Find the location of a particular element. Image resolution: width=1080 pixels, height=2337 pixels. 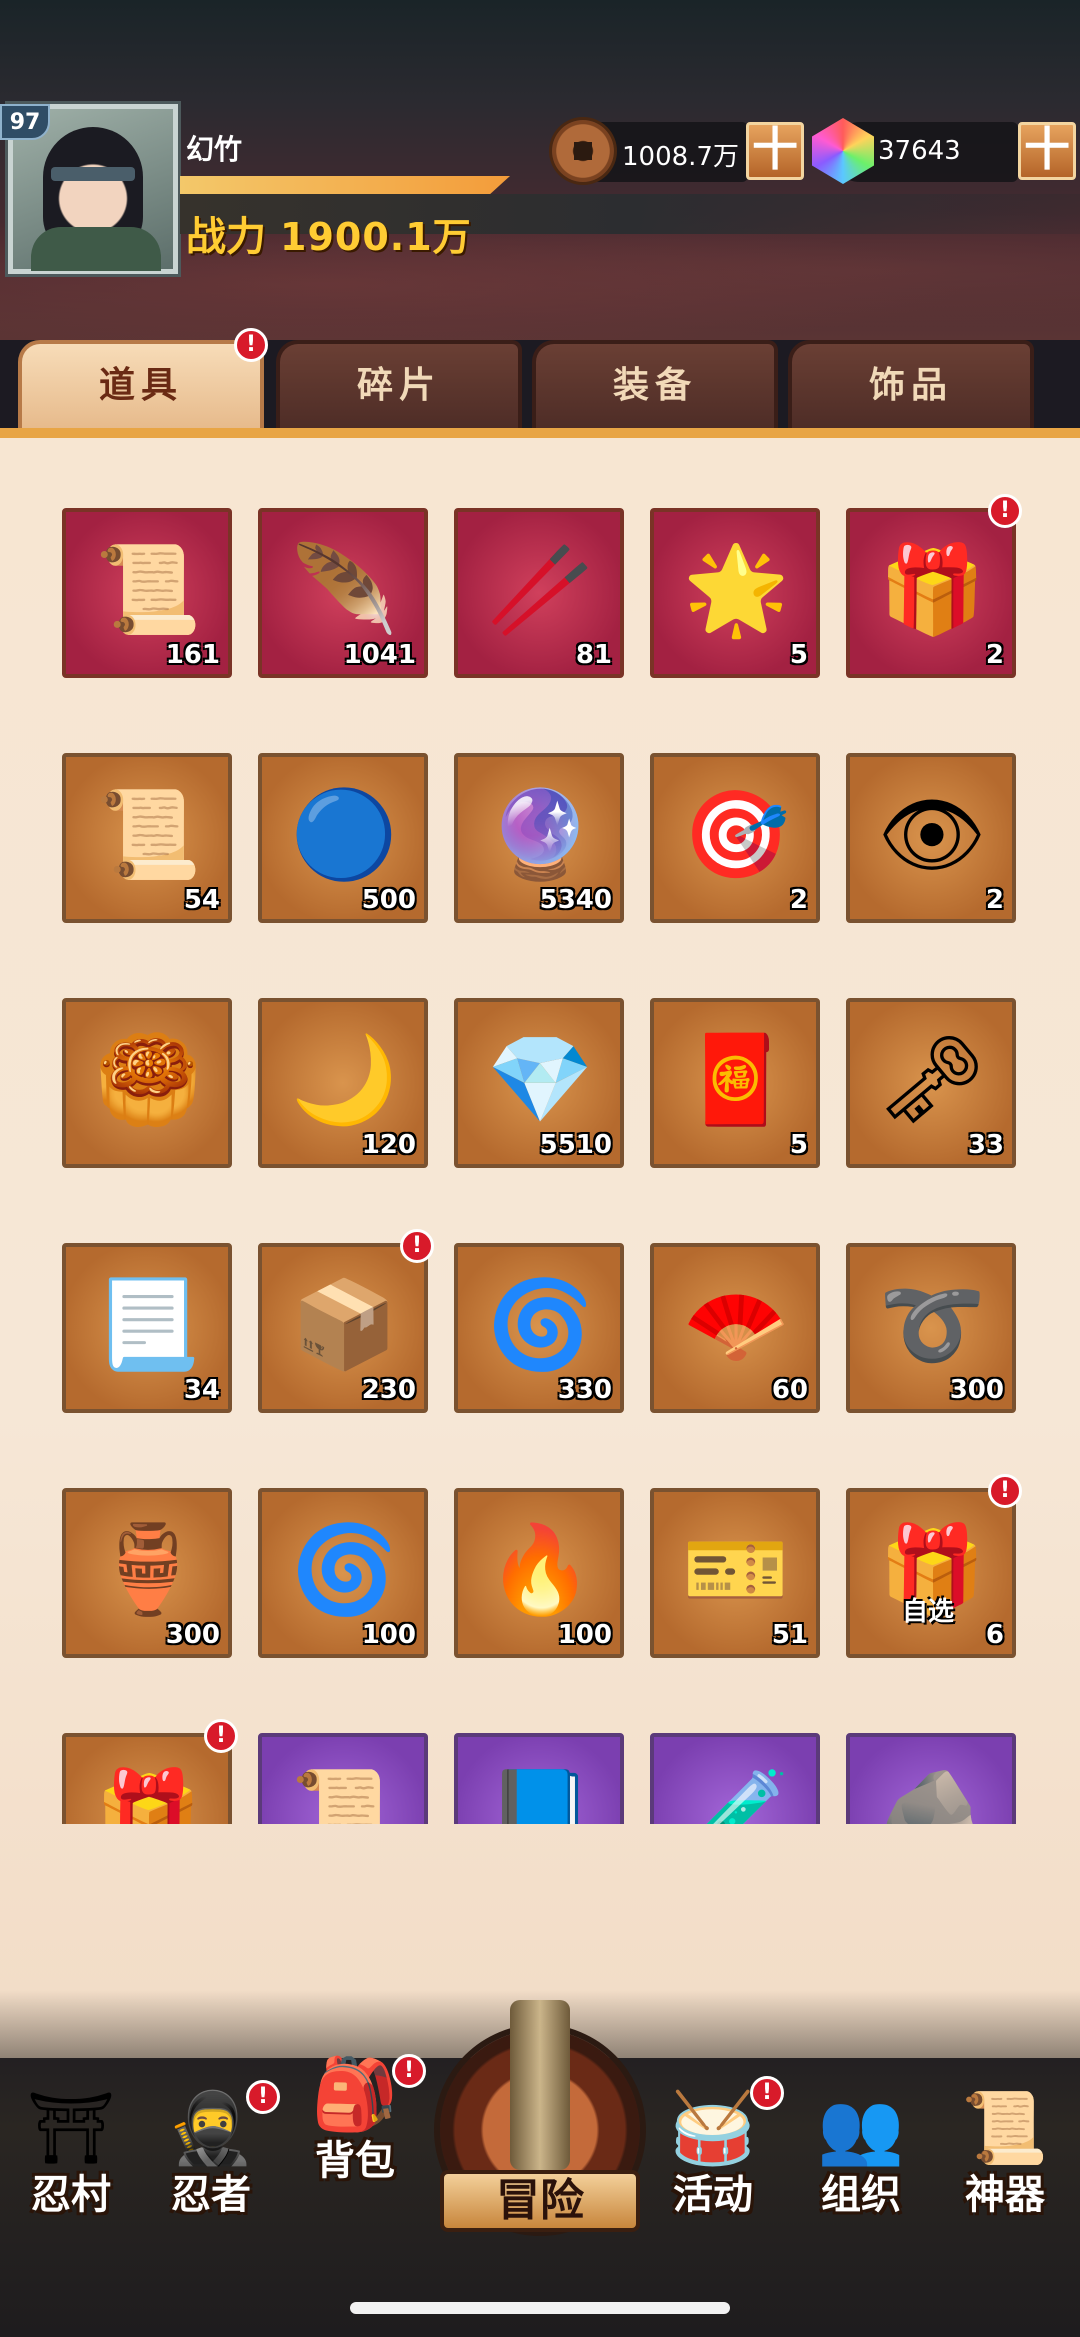

item-slot: 🏺 300 is located at coordinates (147, 1573).